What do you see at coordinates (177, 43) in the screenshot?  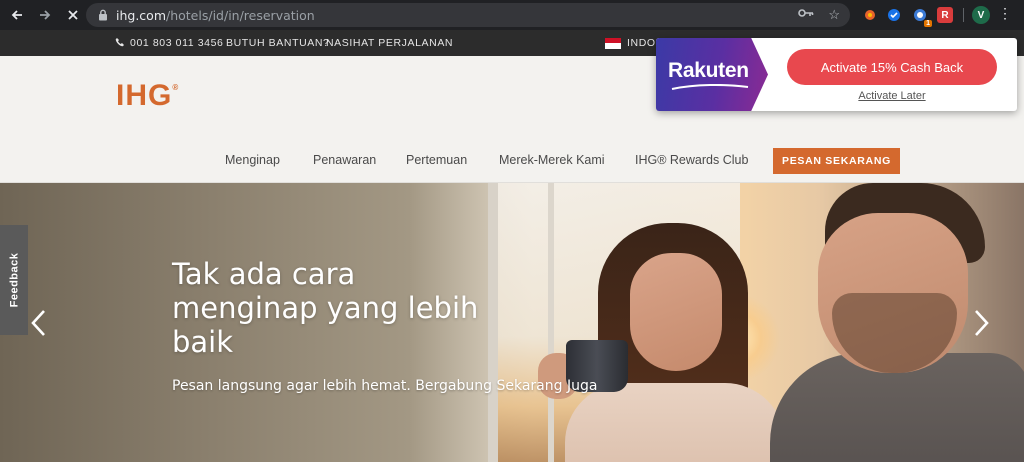 I see `phone-number: 001 803 011 3456` at bounding box center [177, 43].